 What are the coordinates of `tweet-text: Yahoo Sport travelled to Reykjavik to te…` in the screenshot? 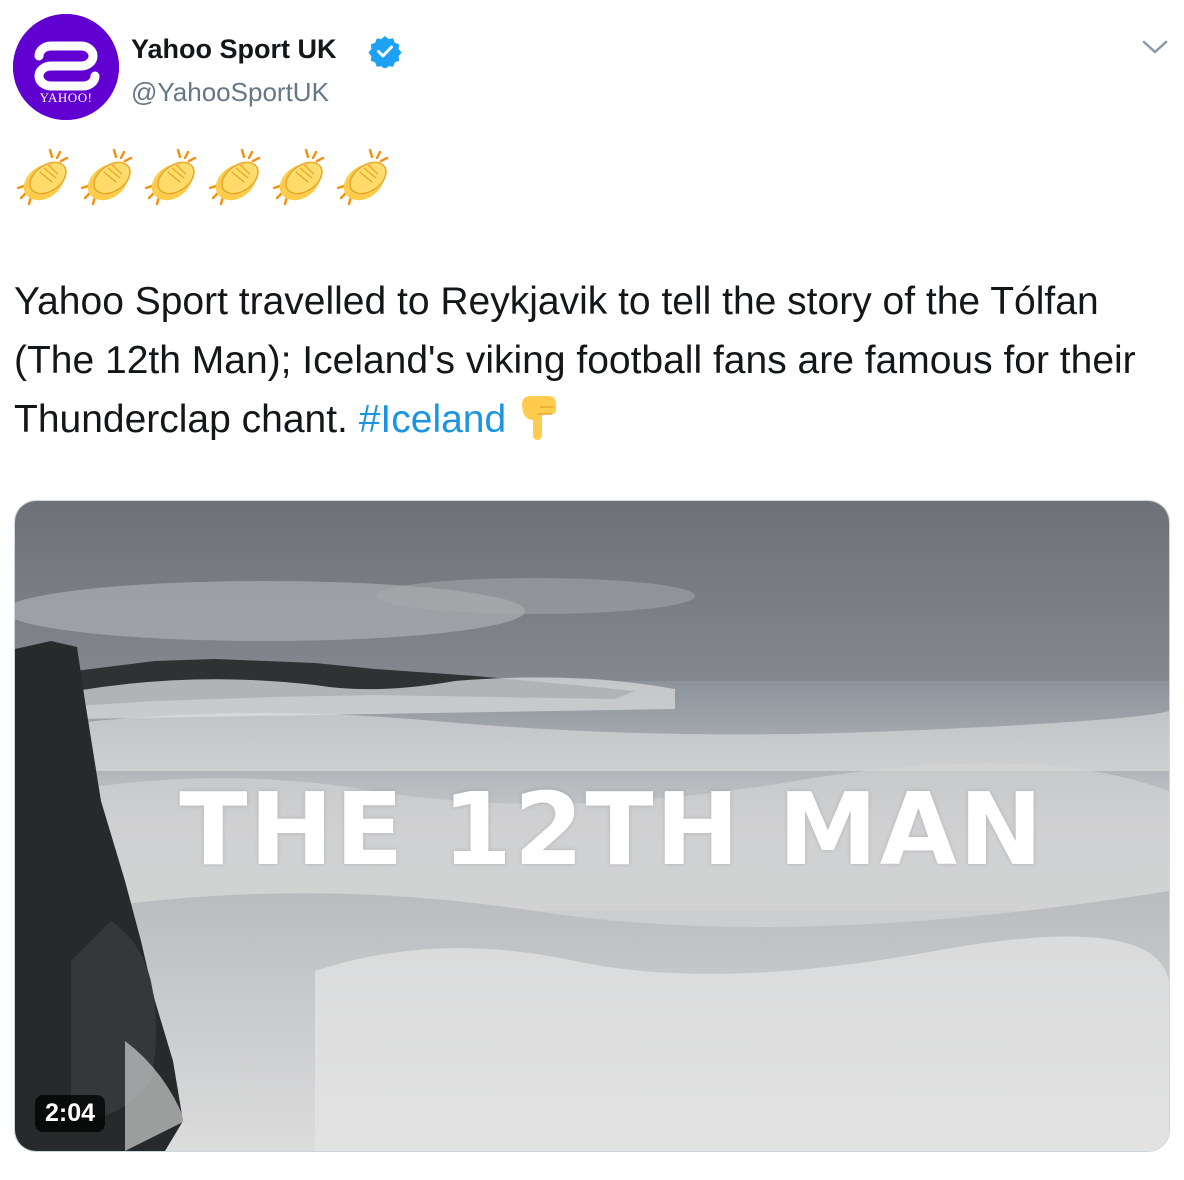 It's located at (589, 360).